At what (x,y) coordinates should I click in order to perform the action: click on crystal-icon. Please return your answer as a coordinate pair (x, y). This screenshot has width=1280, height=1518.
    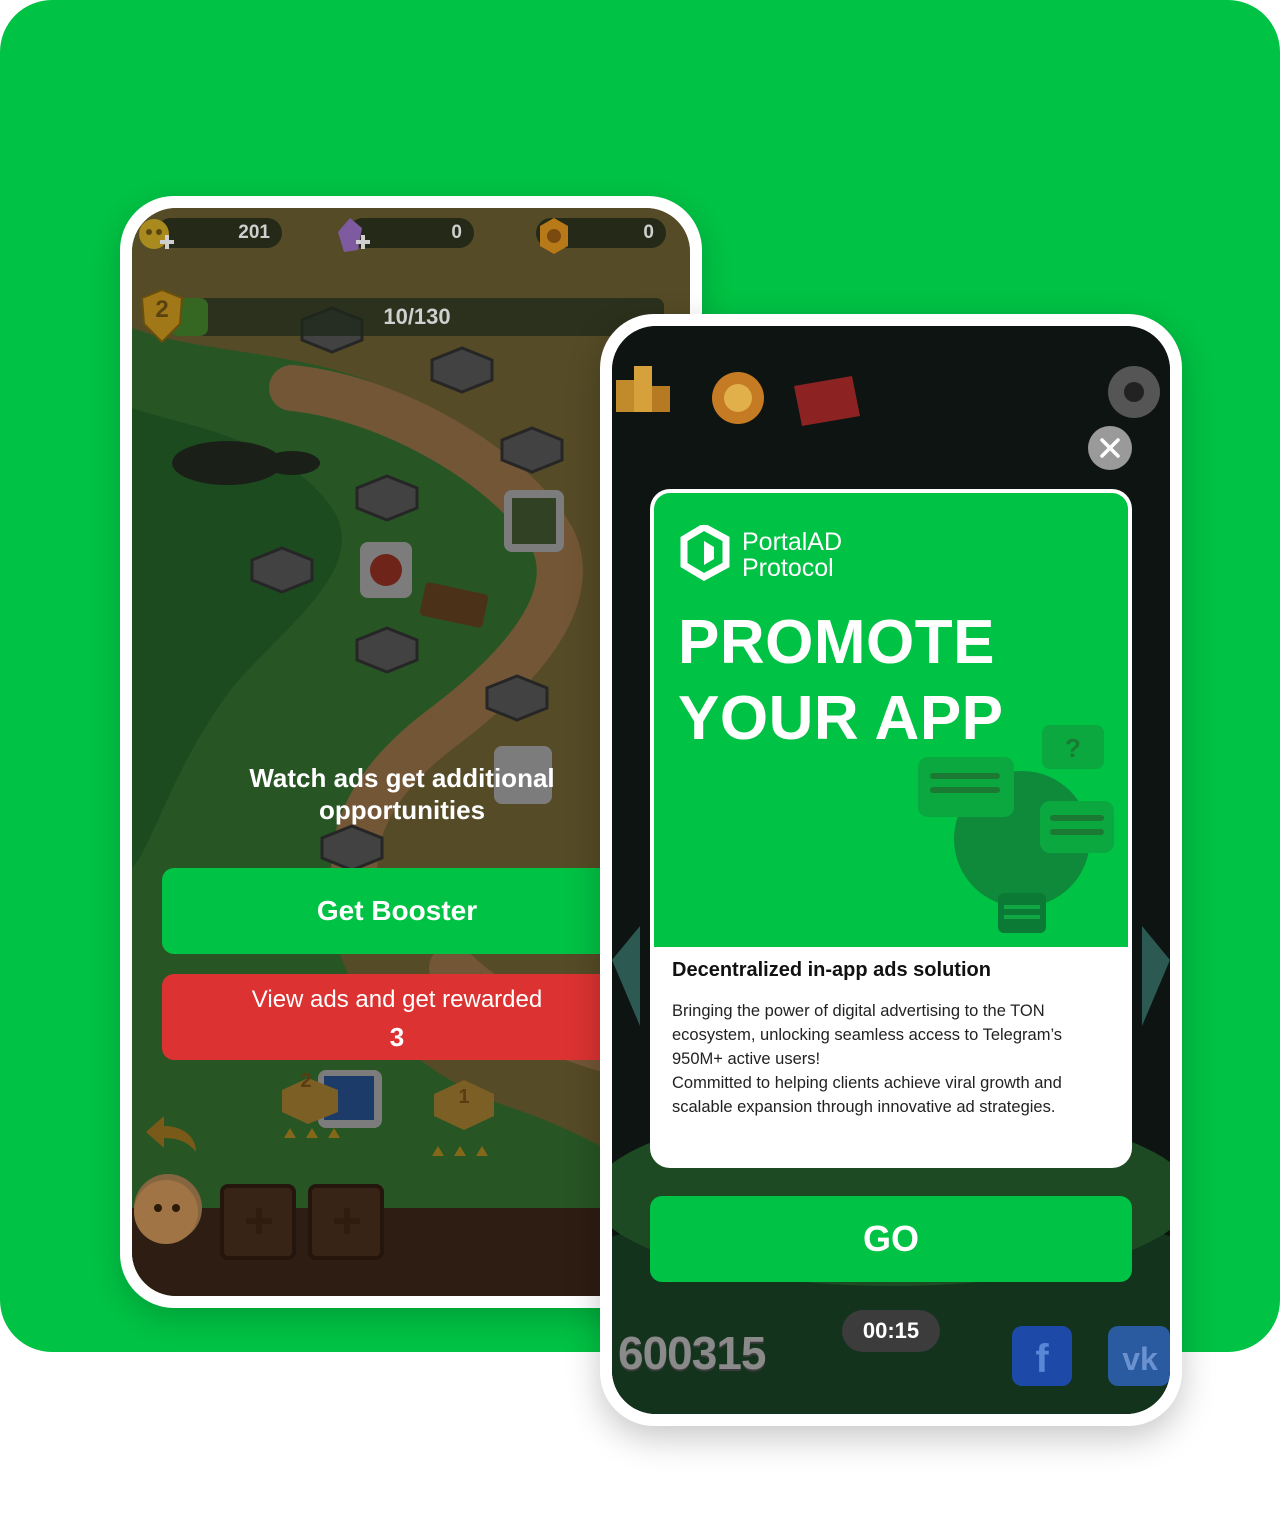
    Looking at the image, I should click on (354, 236).